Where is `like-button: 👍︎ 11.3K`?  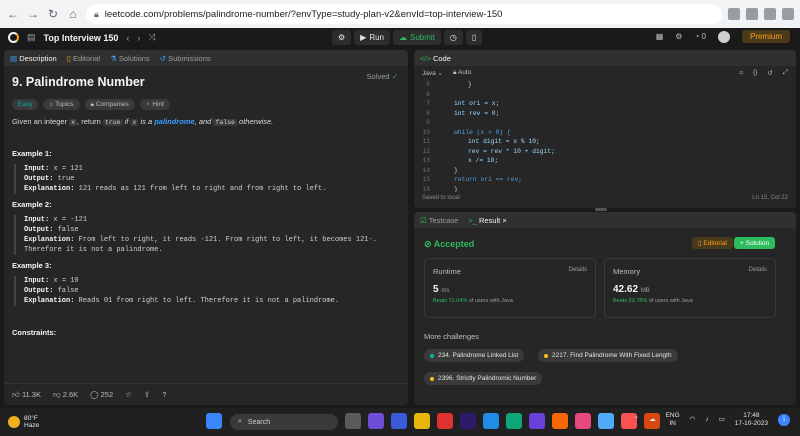 like-button: 👍︎ 11.3K is located at coordinates (26, 395).